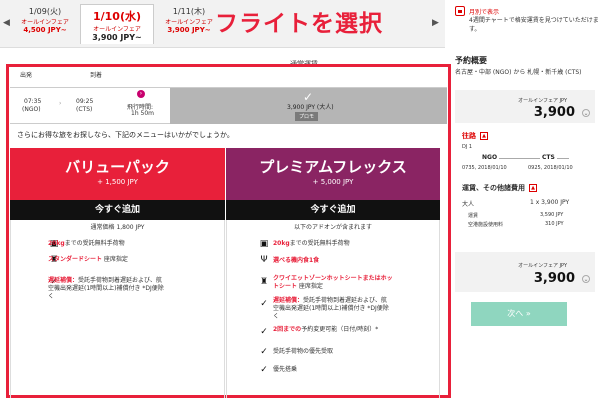 The image size is (600, 400). Describe the element at coordinates (333, 167) in the screenshot. I see `premium-flex-name: プレミアムフレックス` at that location.